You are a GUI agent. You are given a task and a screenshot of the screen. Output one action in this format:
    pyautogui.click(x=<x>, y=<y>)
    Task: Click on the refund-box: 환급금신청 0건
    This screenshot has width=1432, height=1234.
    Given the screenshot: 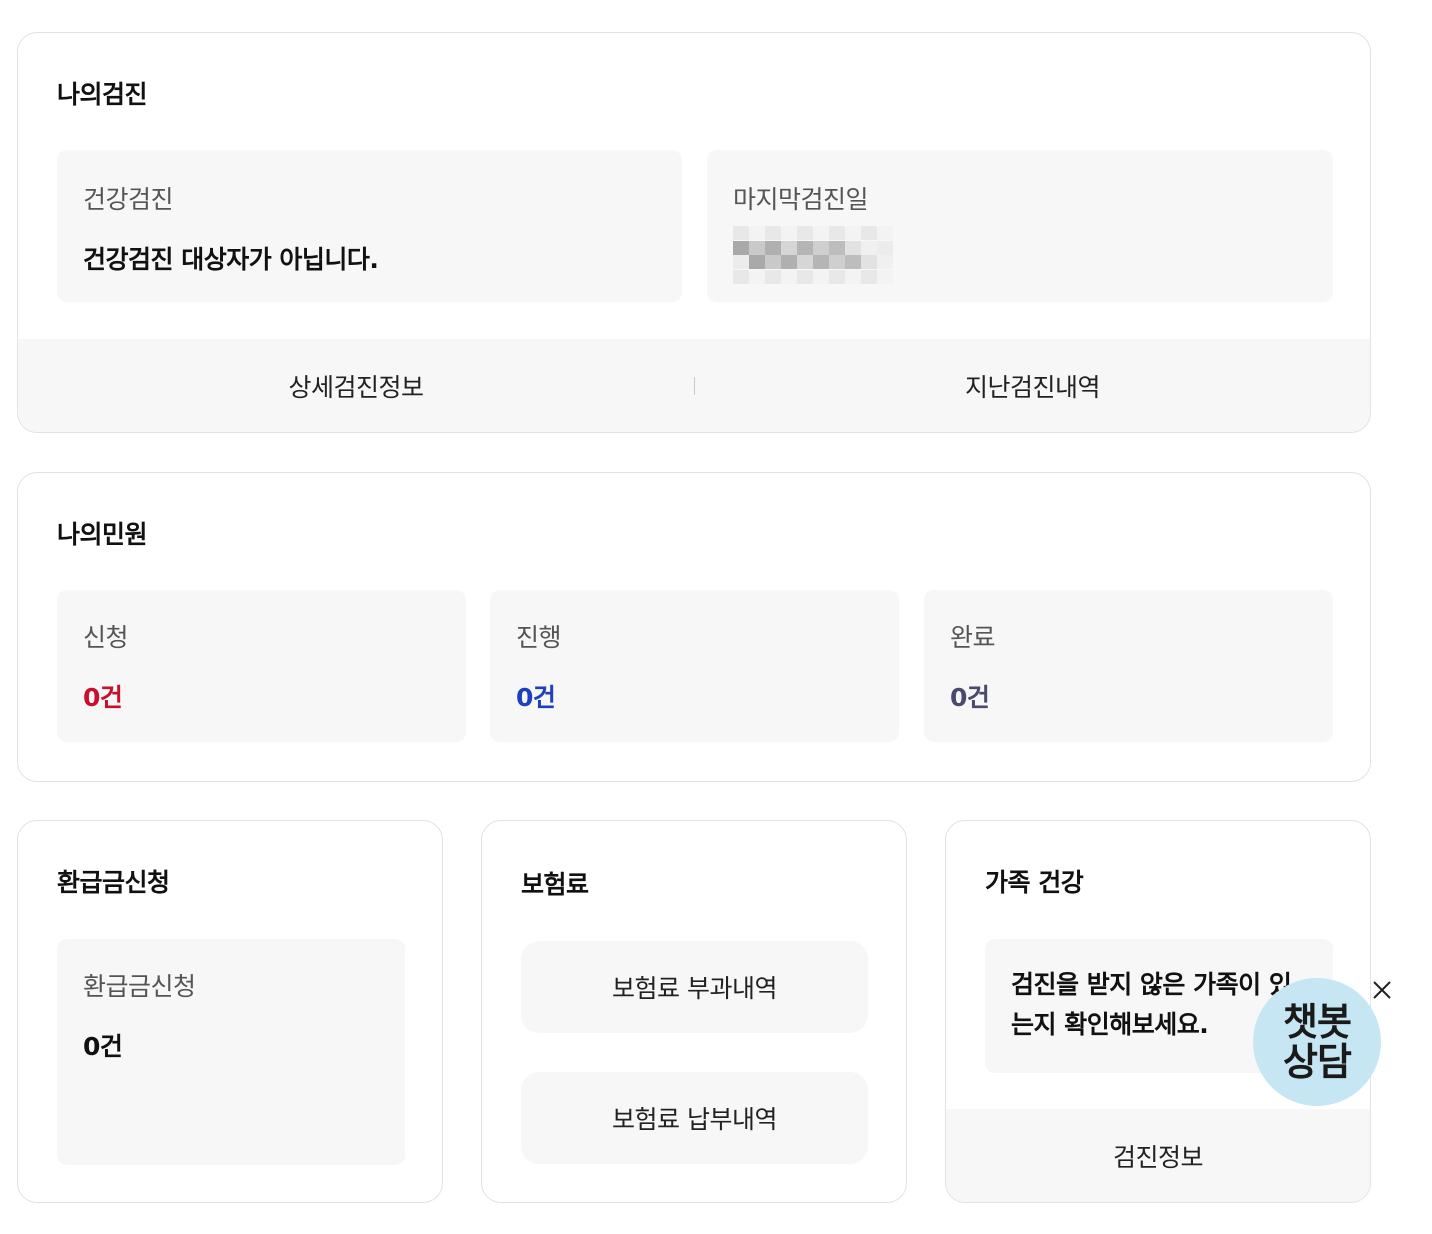 What is the action you would take?
    pyautogui.click(x=231, y=1052)
    